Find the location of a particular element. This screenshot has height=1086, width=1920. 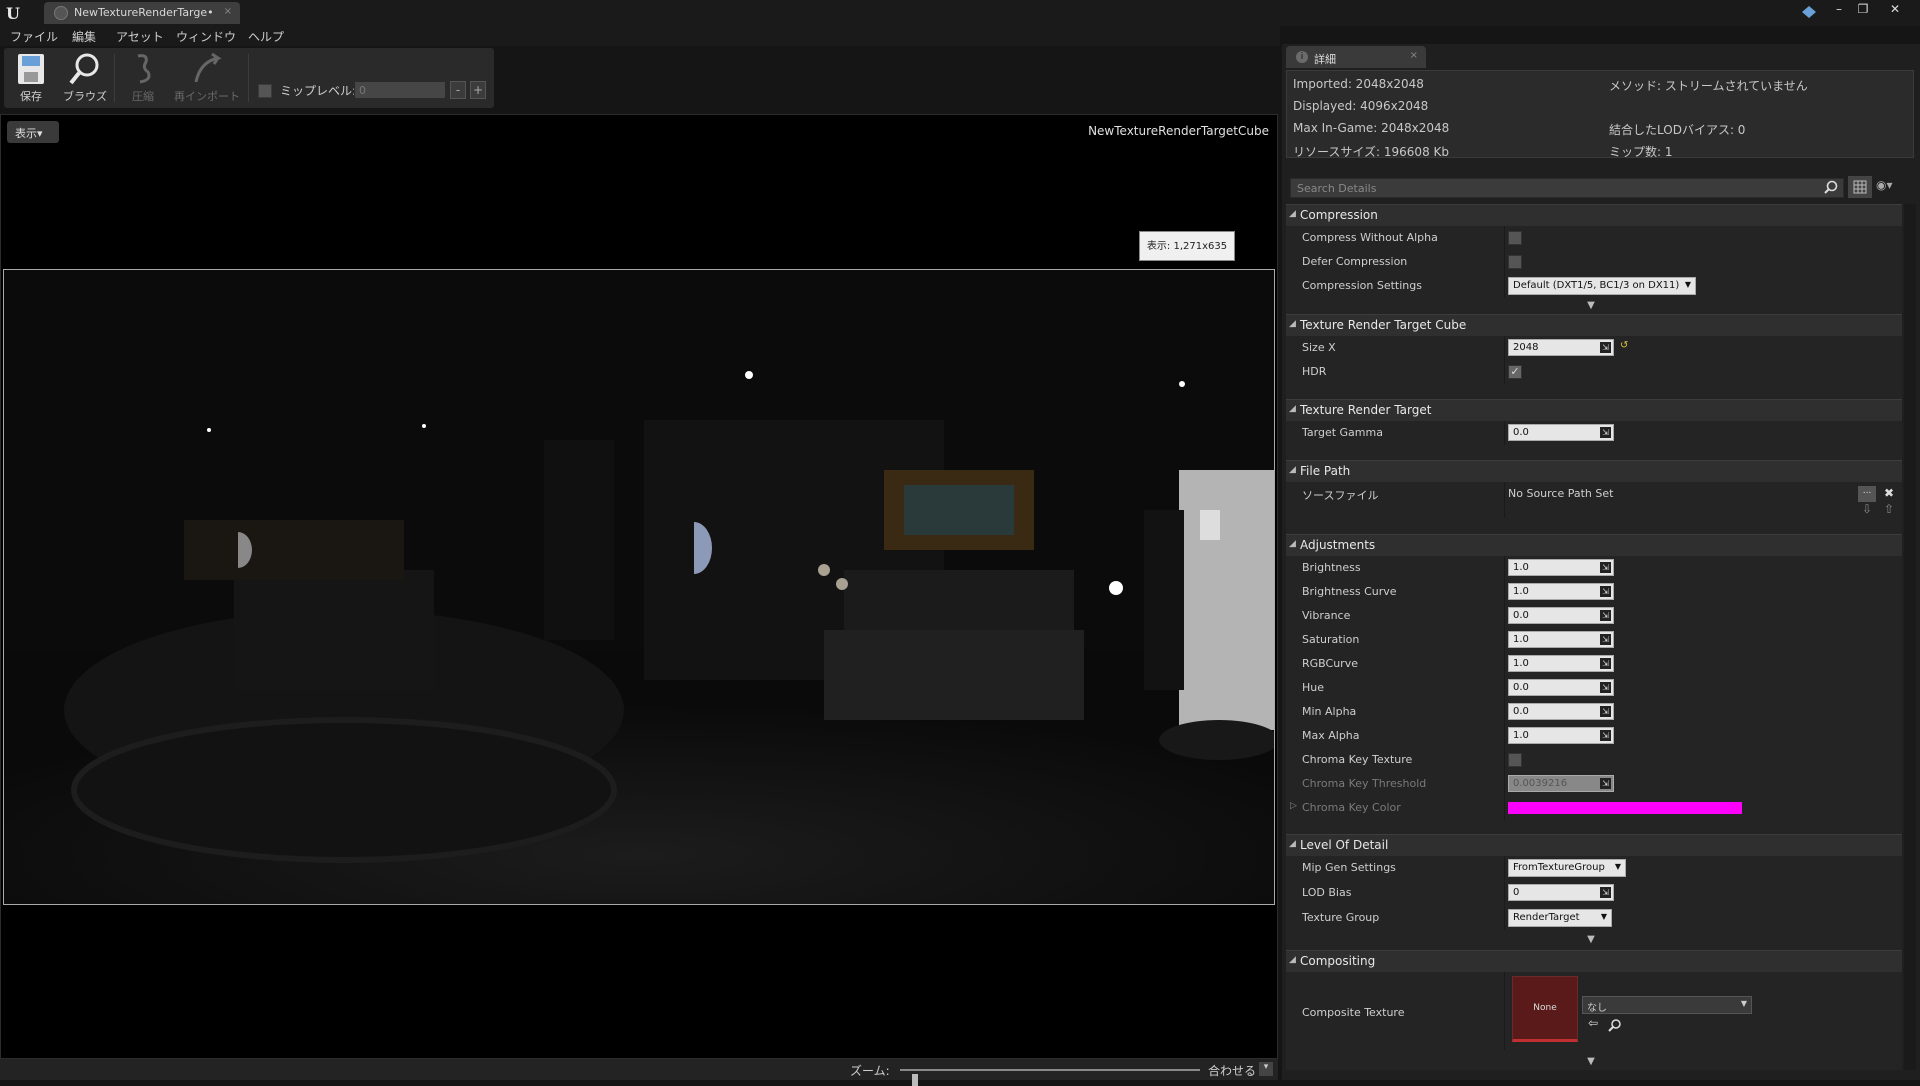

hdr-checkbox: ✓ is located at coordinates (1515, 372).